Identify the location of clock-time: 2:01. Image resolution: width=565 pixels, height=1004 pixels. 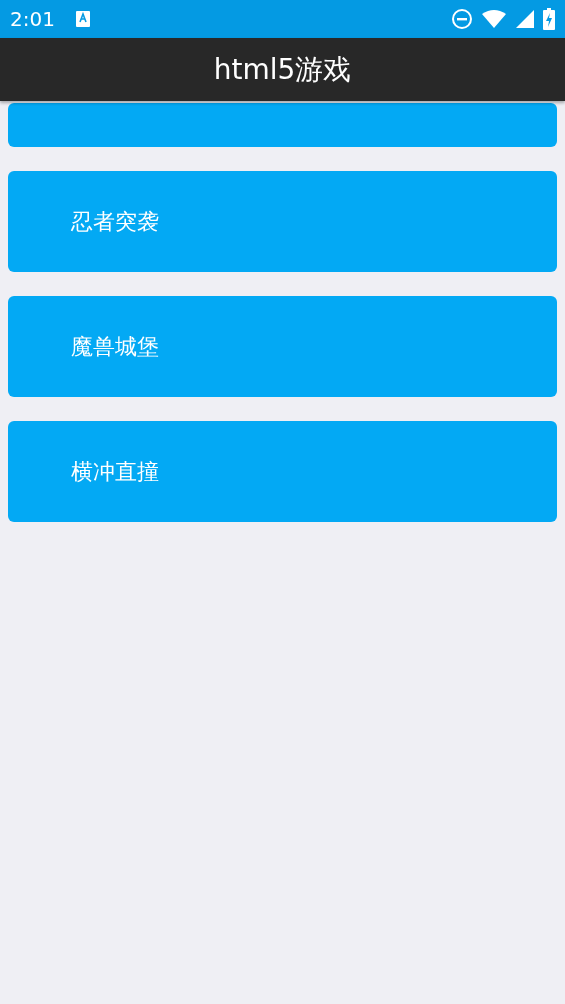
(32, 19).